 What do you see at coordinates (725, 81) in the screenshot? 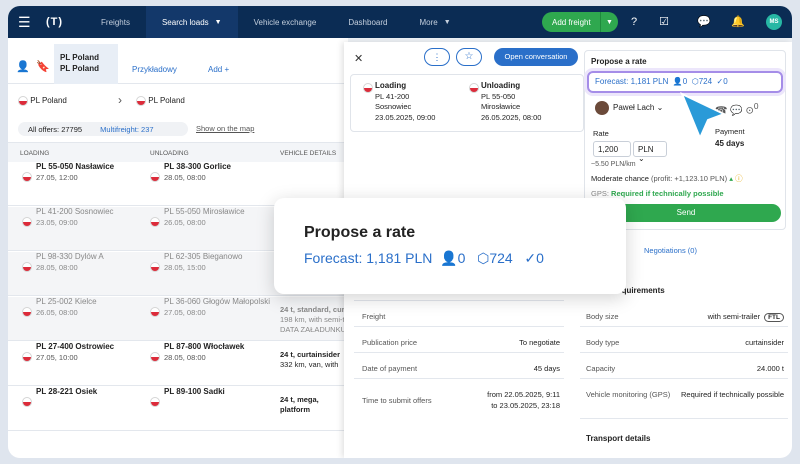
I see `check-count: 0` at bounding box center [725, 81].